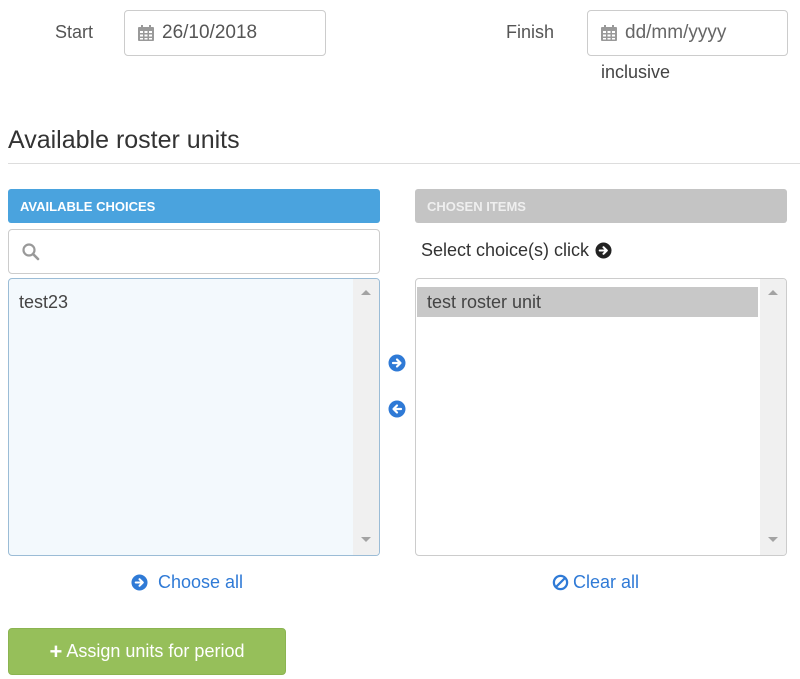 This screenshot has height=679, width=800. What do you see at coordinates (601, 206) in the screenshot?
I see `chosen-items-header: CHOSEN ITEMS` at bounding box center [601, 206].